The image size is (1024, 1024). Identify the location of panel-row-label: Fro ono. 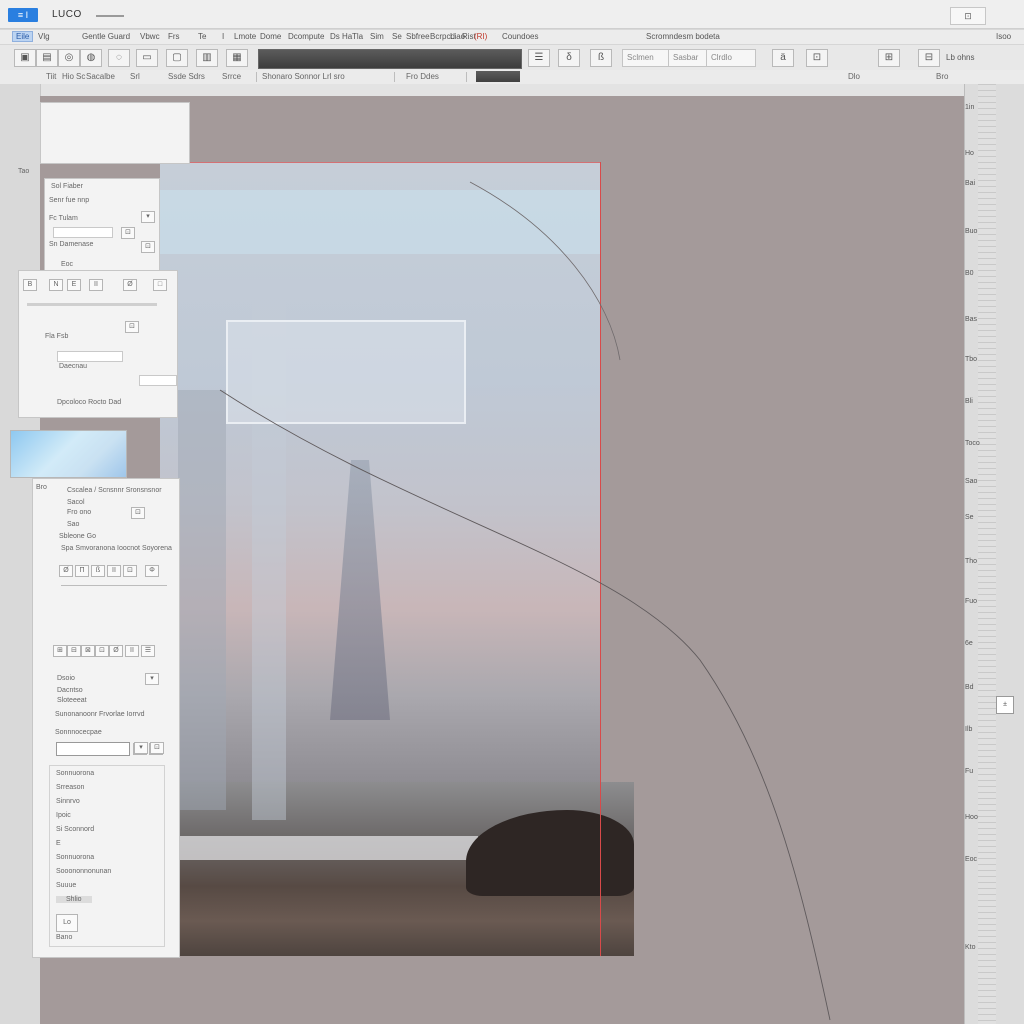
(79, 512).